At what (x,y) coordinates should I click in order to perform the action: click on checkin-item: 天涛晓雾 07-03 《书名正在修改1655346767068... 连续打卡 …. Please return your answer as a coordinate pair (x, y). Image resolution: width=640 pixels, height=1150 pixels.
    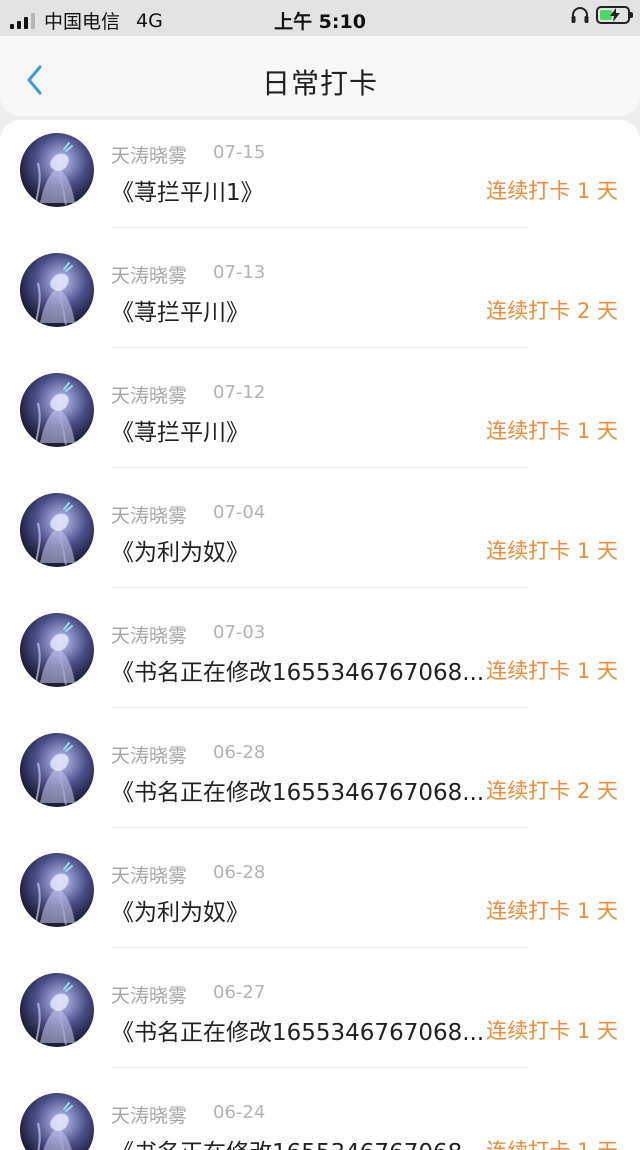
    Looking at the image, I should click on (320, 660).